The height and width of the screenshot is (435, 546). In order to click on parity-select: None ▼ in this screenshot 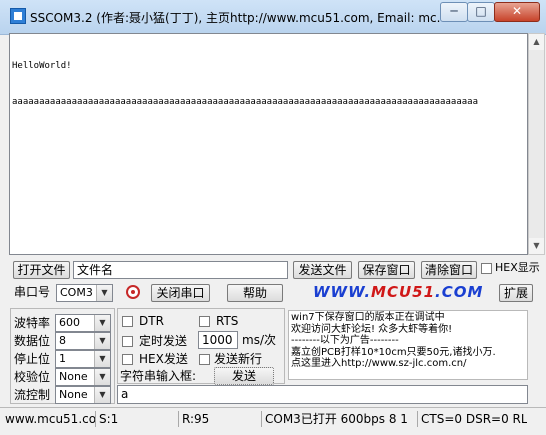, I will do `click(83, 377)`.